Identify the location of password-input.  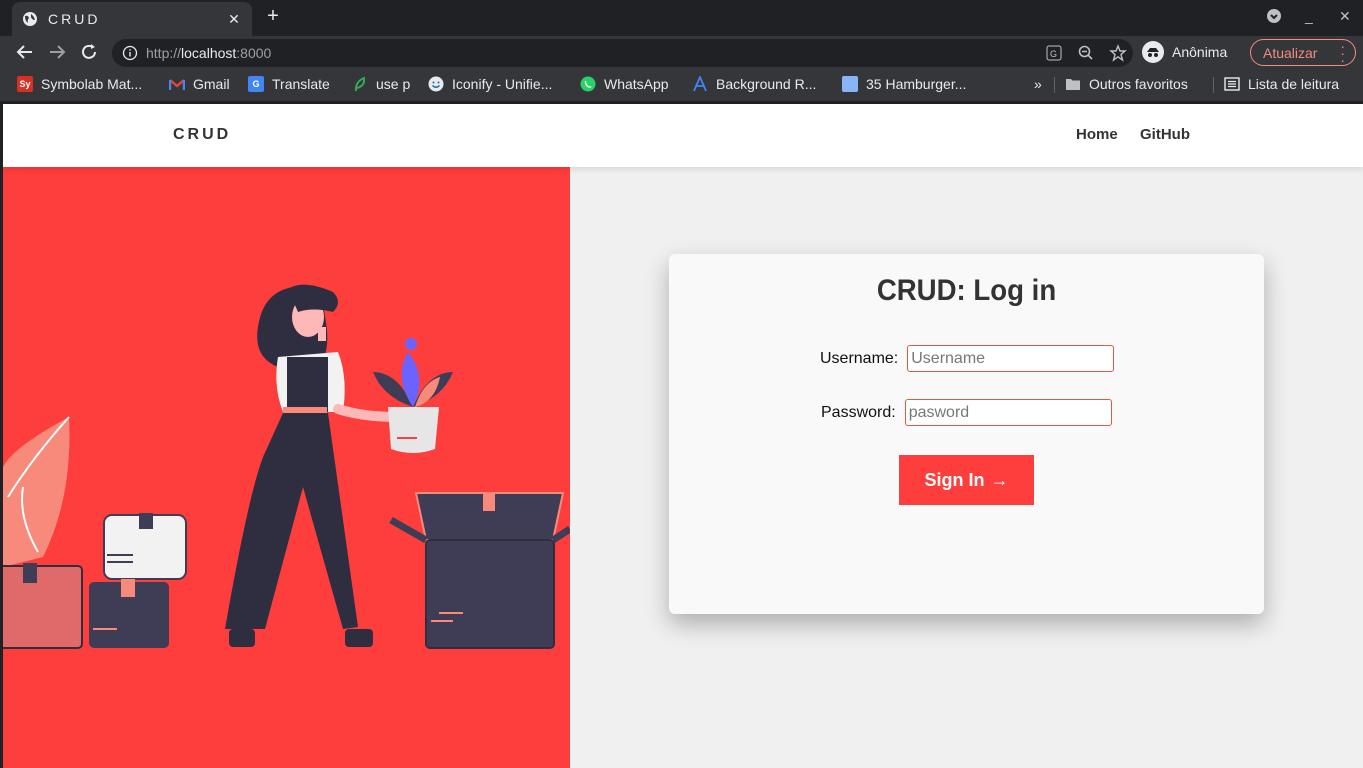
(1008, 412).